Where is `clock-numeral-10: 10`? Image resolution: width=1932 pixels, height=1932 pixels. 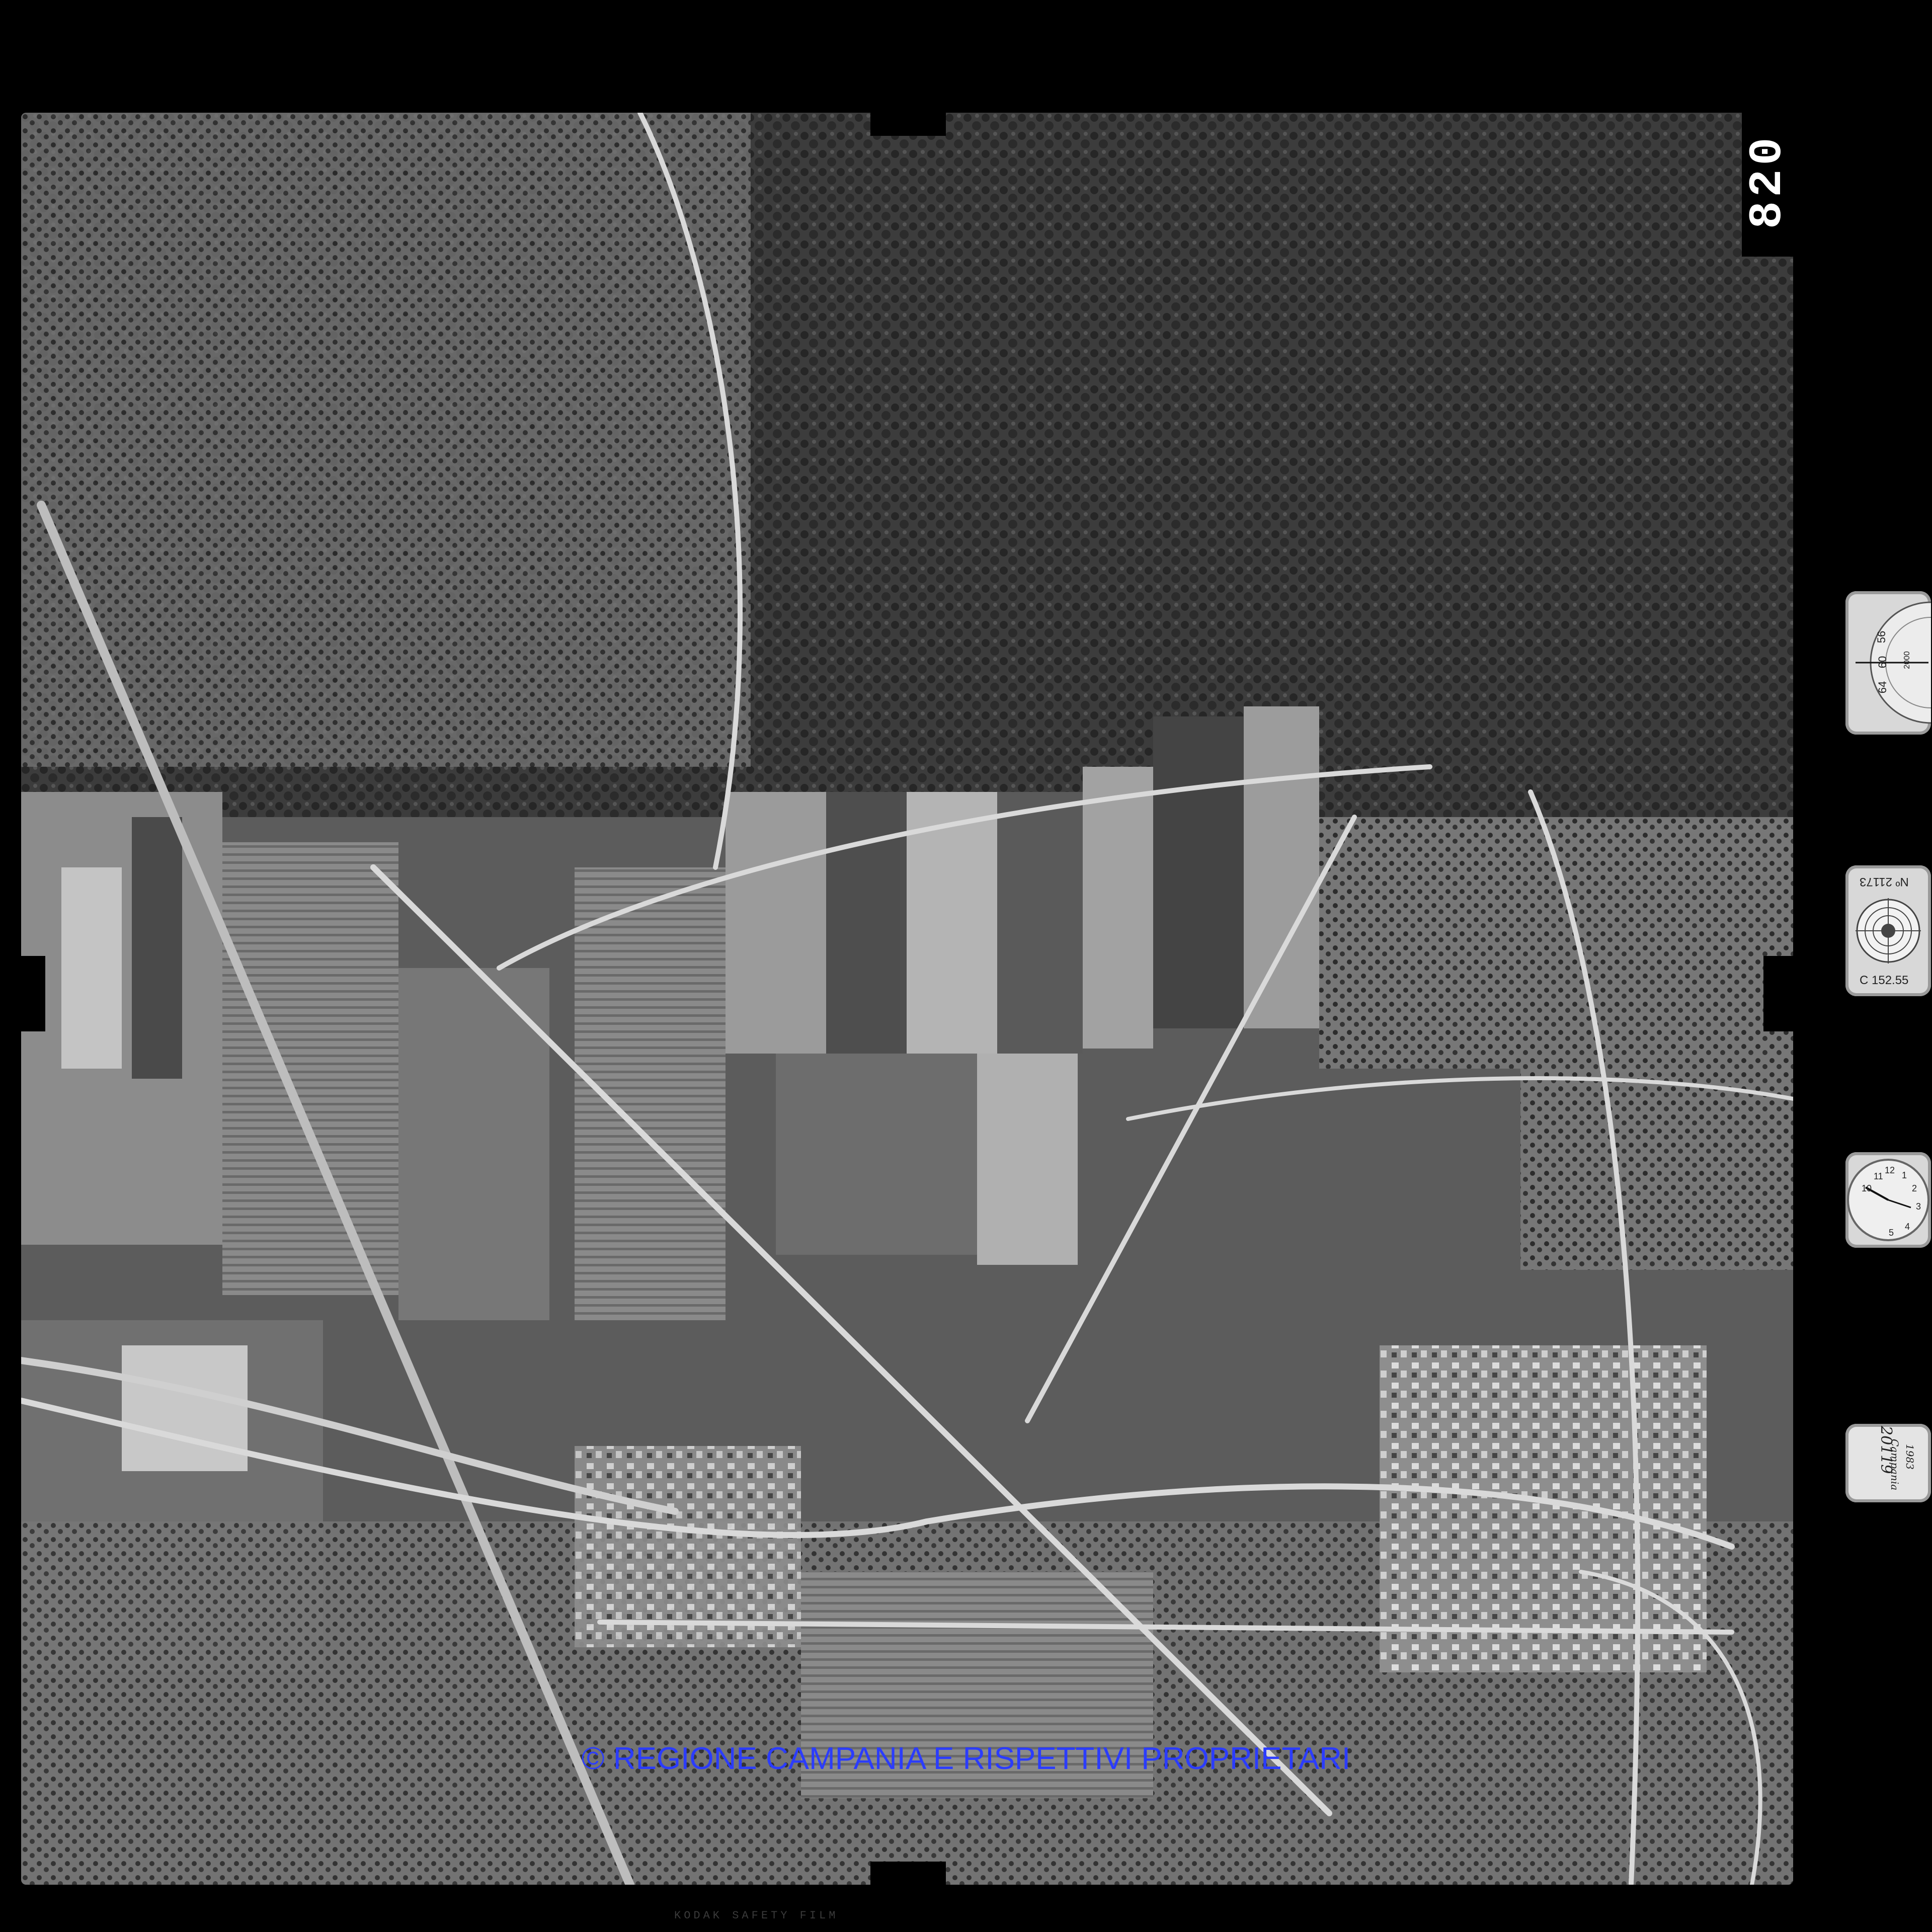 clock-numeral-10: 10 is located at coordinates (1867, 1188).